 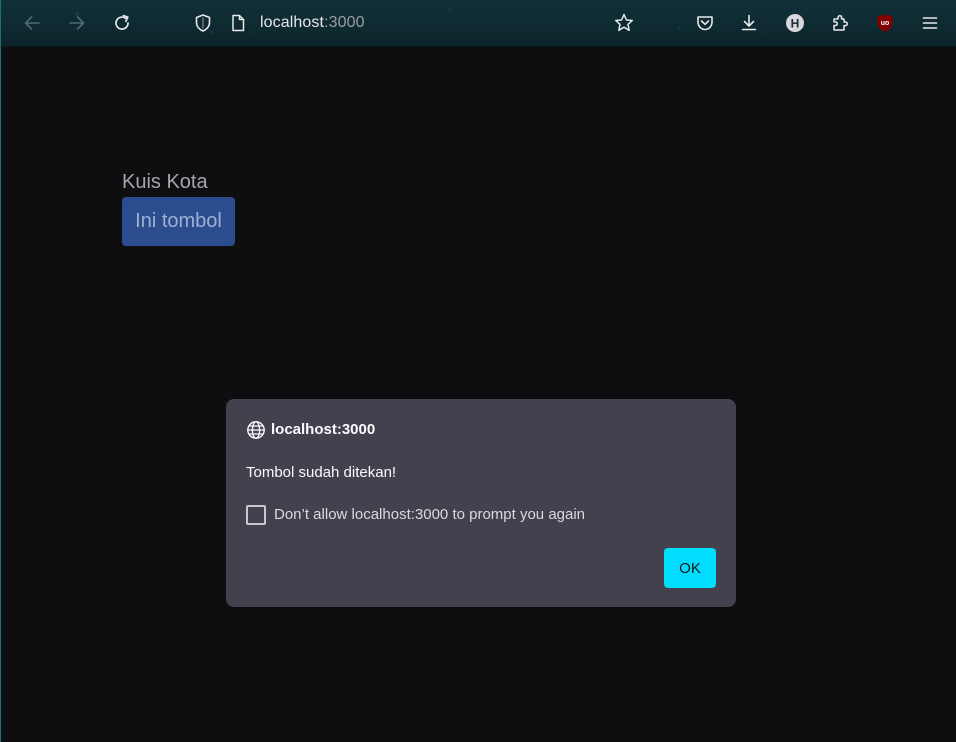 I want to click on menu-icon, so click(x=930, y=23).